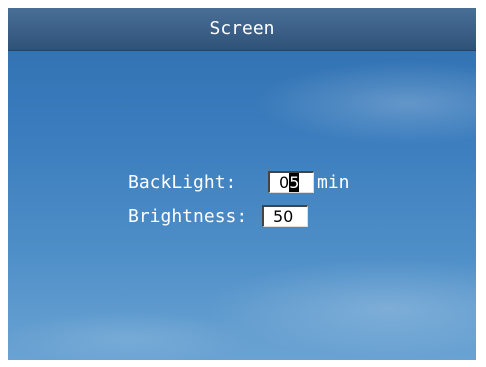  I want to click on backlight-input: 05, so click(291, 182).